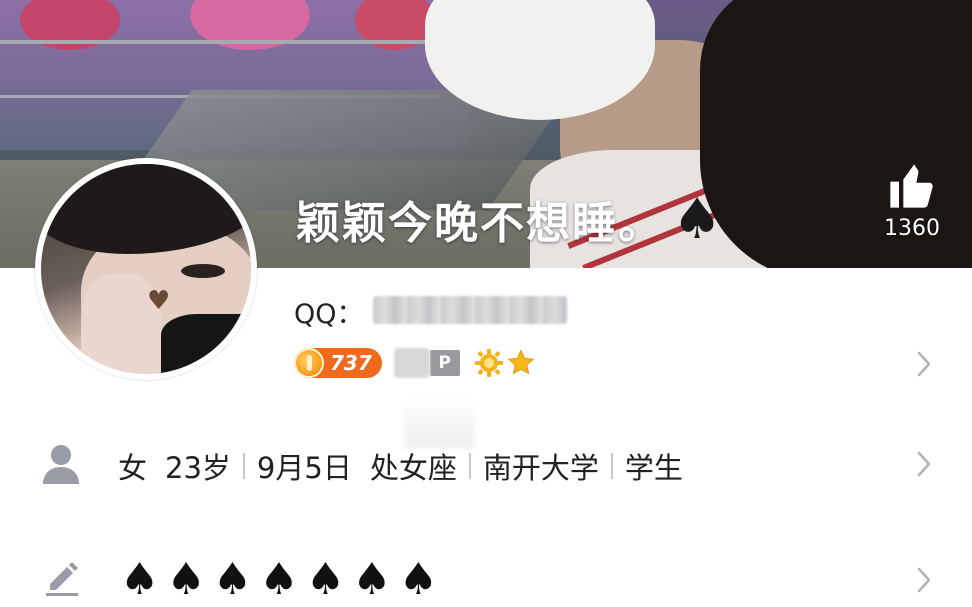 The image size is (972, 607). What do you see at coordinates (351, 363) in the screenshot?
I see `level-value: 737` at bounding box center [351, 363].